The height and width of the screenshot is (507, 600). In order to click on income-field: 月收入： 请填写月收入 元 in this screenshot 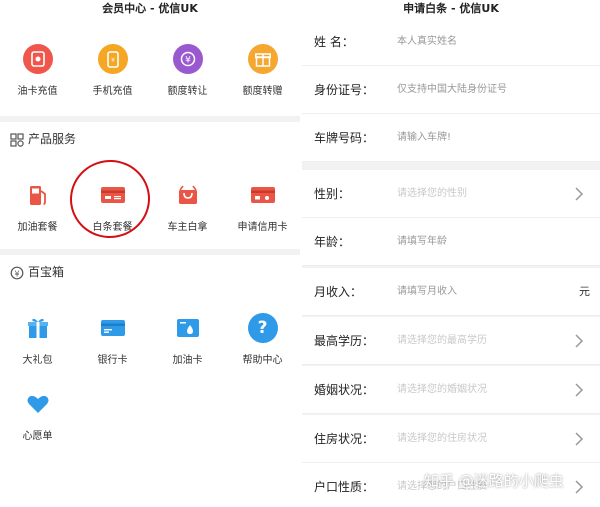, I will do `click(451, 292)`.